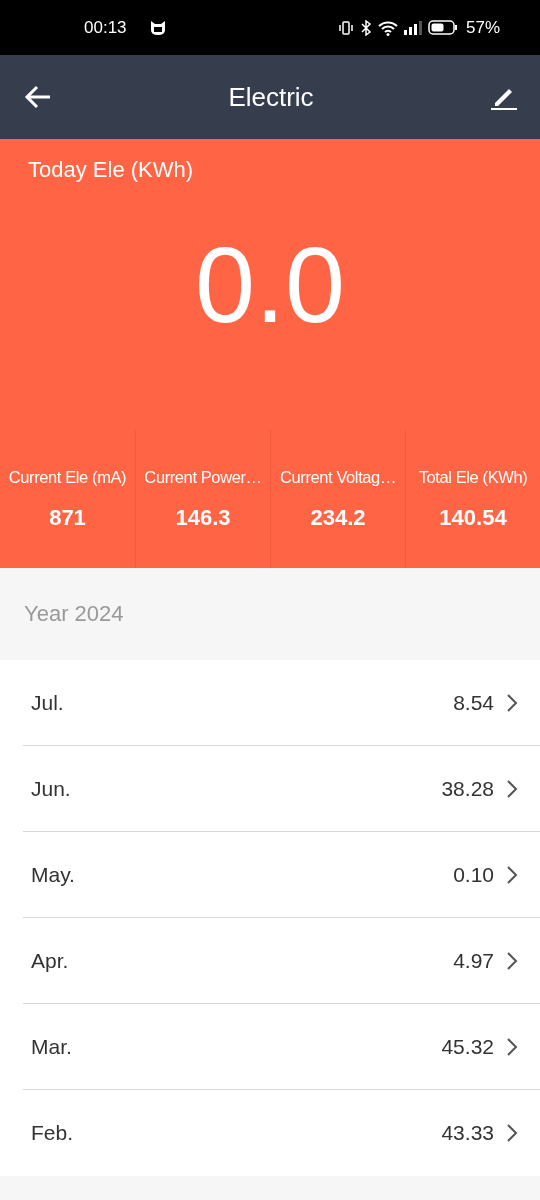 The width and height of the screenshot is (540, 1200). Describe the element at coordinates (271, 97) in the screenshot. I see `screen-title: Electric` at that location.